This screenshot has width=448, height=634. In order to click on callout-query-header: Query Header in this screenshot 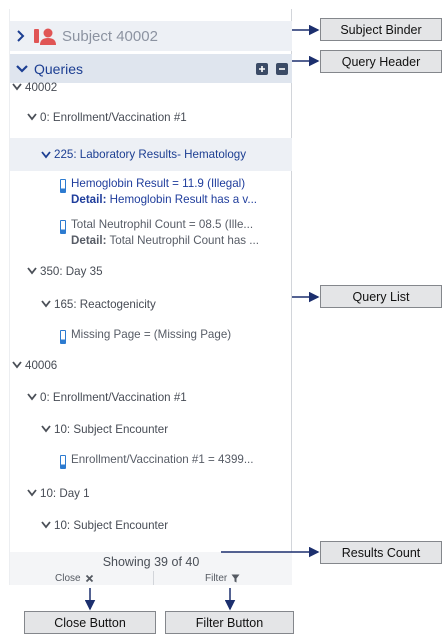, I will do `click(381, 61)`.